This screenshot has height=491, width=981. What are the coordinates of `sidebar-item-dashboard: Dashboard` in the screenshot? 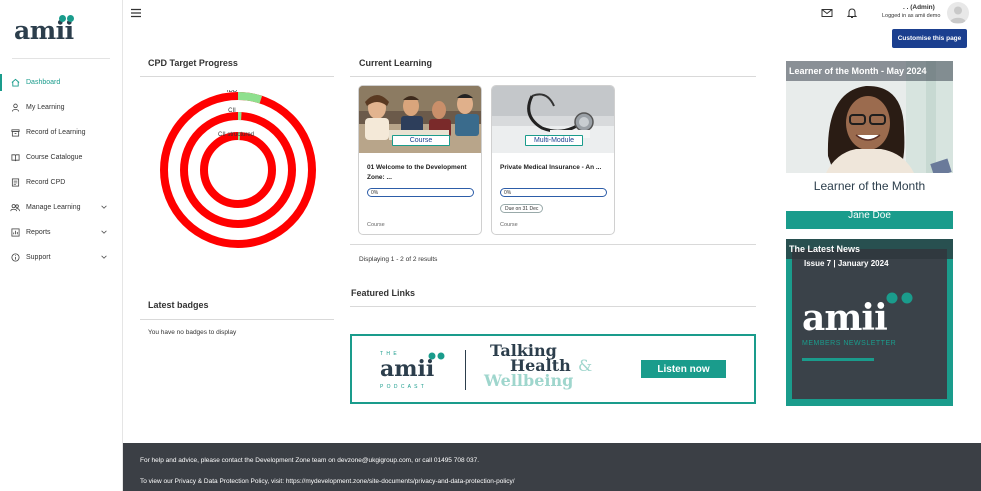 It's located at (61, 82).